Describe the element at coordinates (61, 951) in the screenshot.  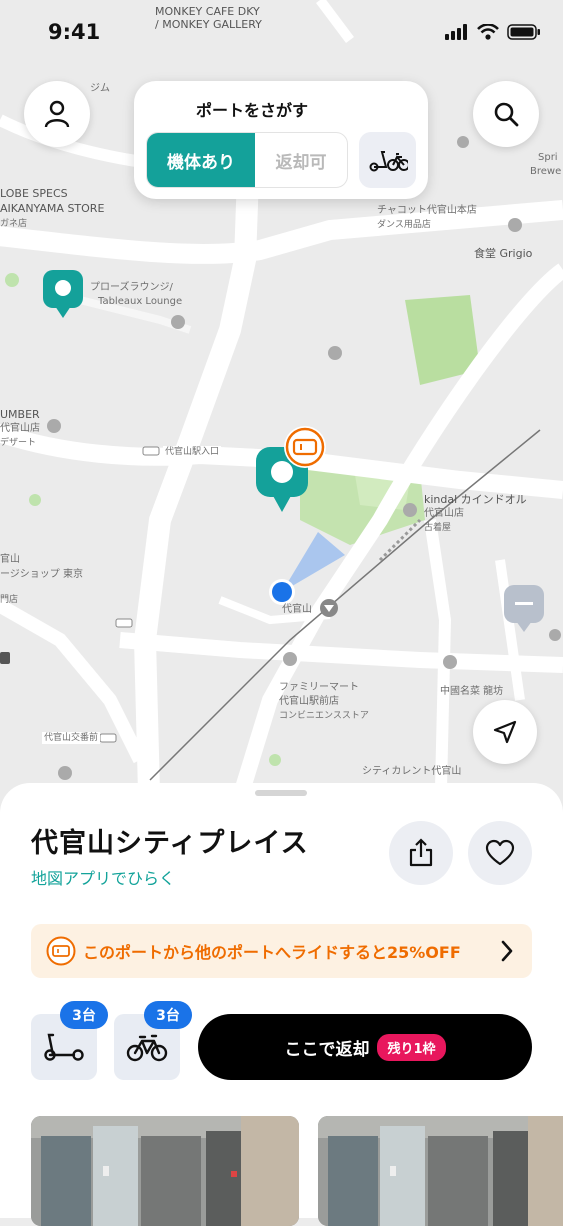
I see `ticket-icon` at that location.